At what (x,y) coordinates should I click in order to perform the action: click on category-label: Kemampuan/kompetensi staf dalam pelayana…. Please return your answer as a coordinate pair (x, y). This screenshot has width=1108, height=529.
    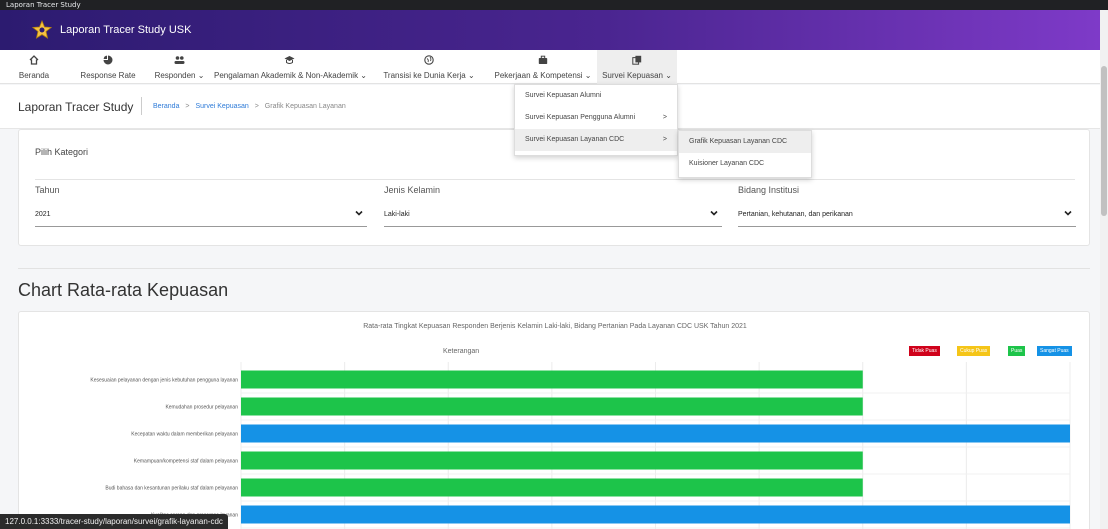
    Looking at the image, I should click on (186, 462).